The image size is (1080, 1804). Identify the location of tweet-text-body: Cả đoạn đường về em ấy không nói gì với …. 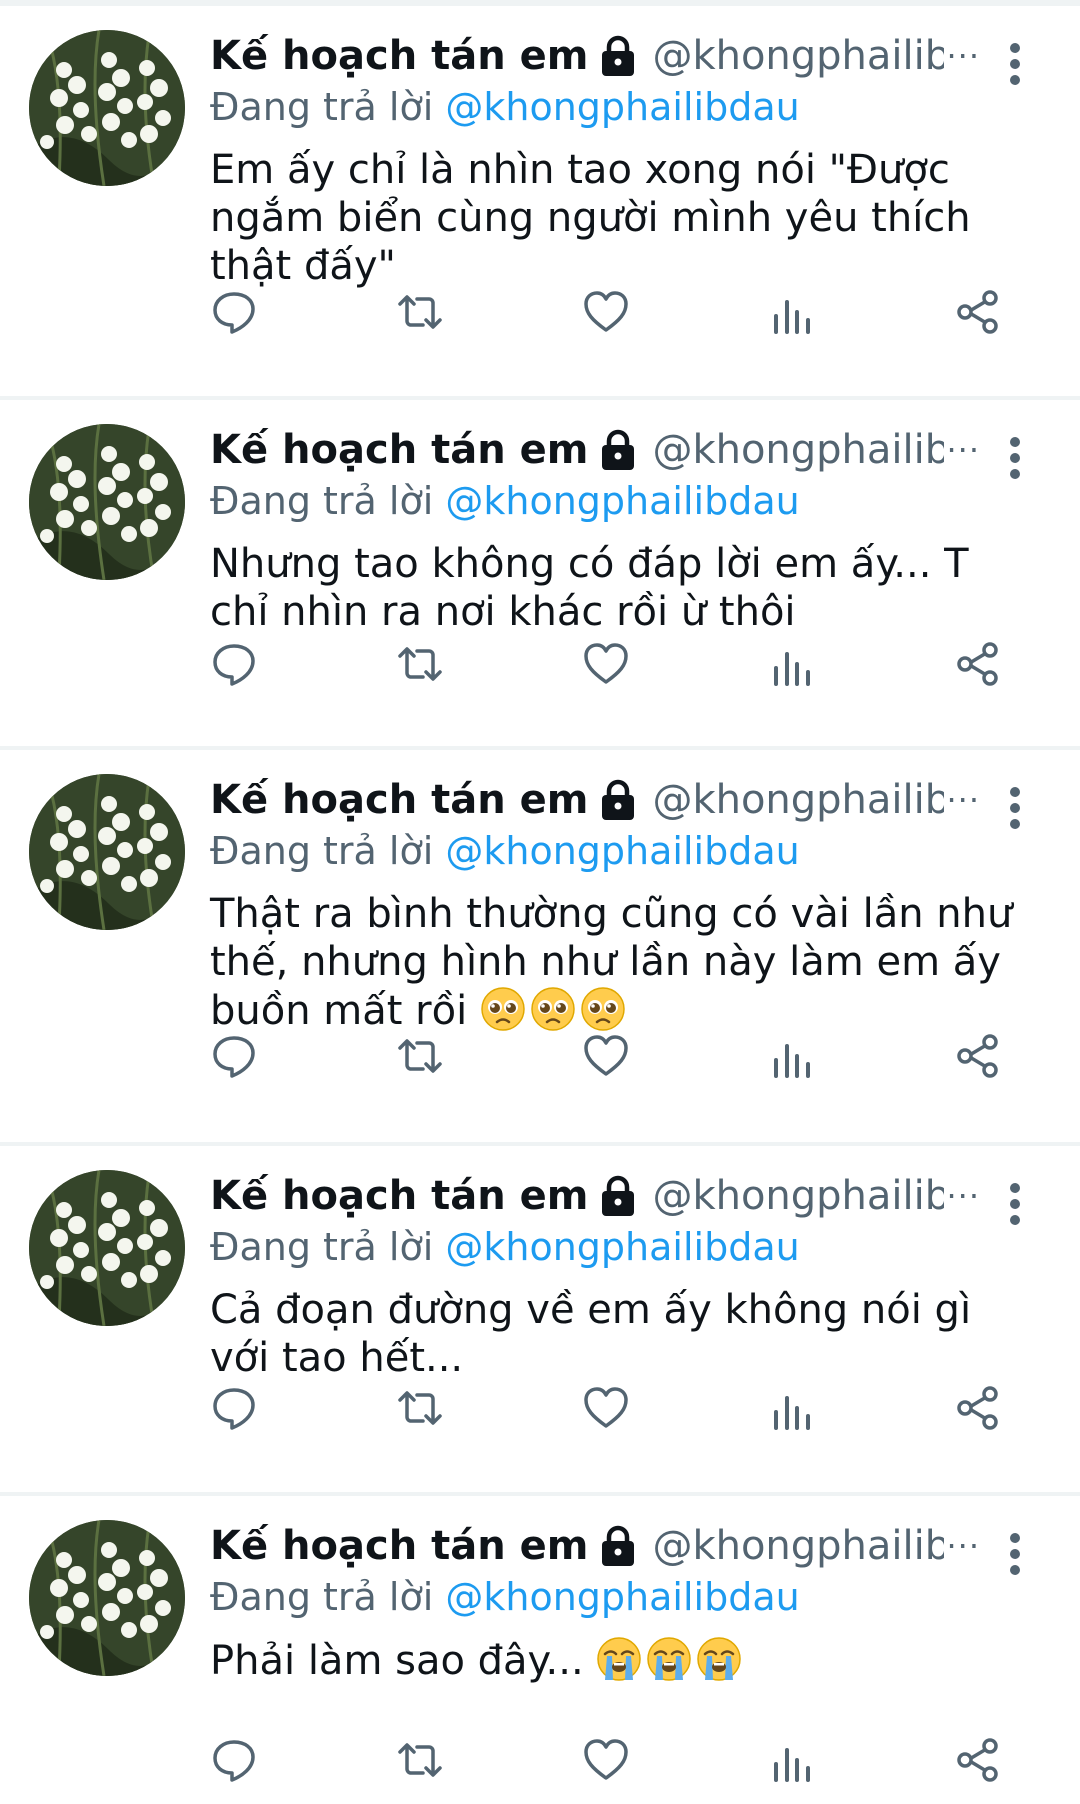
(591, 1334).